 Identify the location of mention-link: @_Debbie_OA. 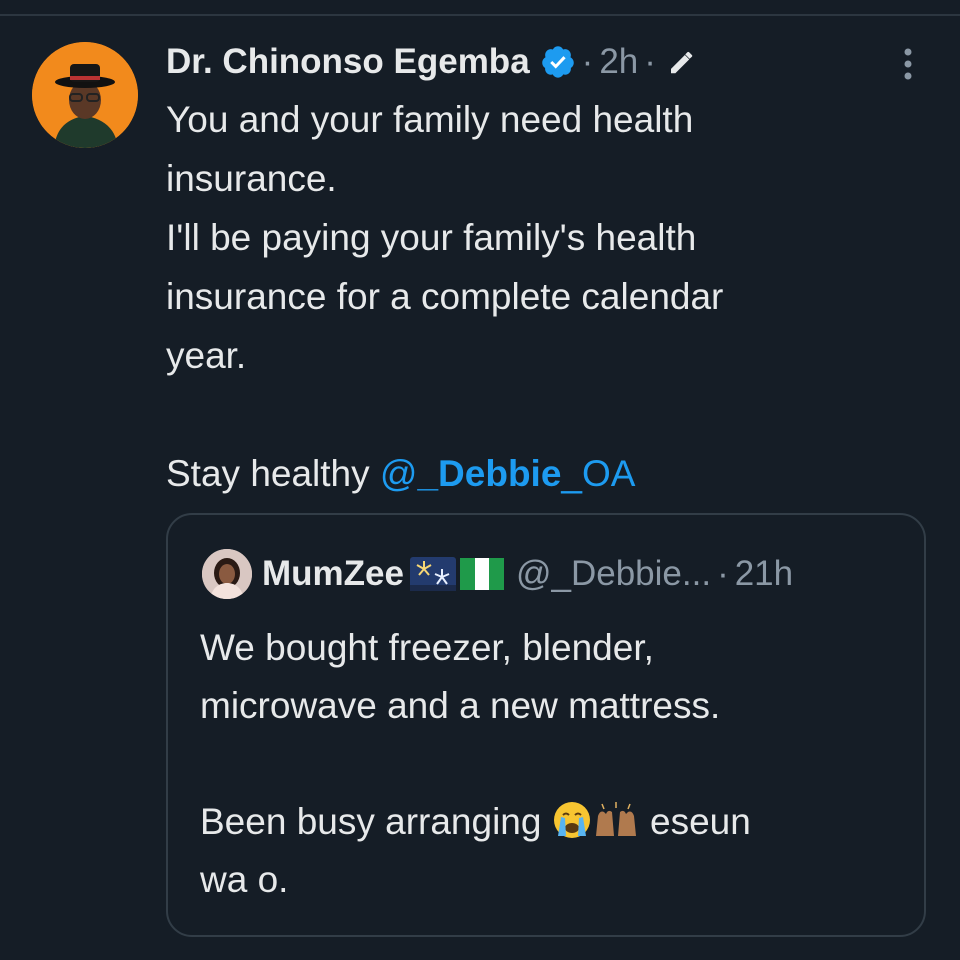
(508, 473).